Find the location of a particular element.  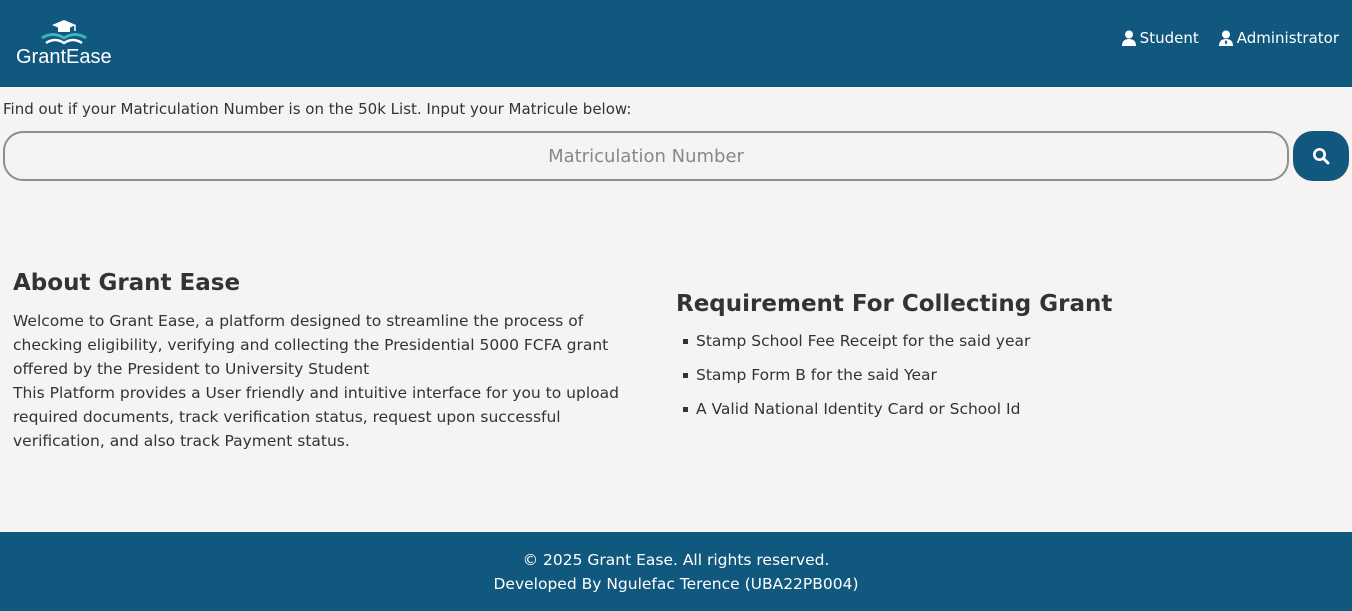

grantease-logo: GrantEase is located at coordinates (65, 44).